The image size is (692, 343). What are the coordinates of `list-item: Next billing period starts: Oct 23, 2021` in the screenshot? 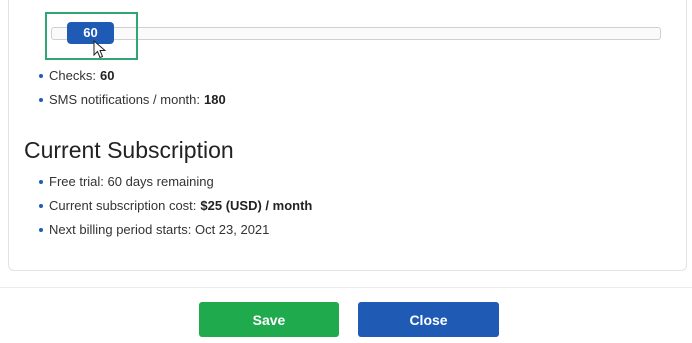 It's located at (175, 230).